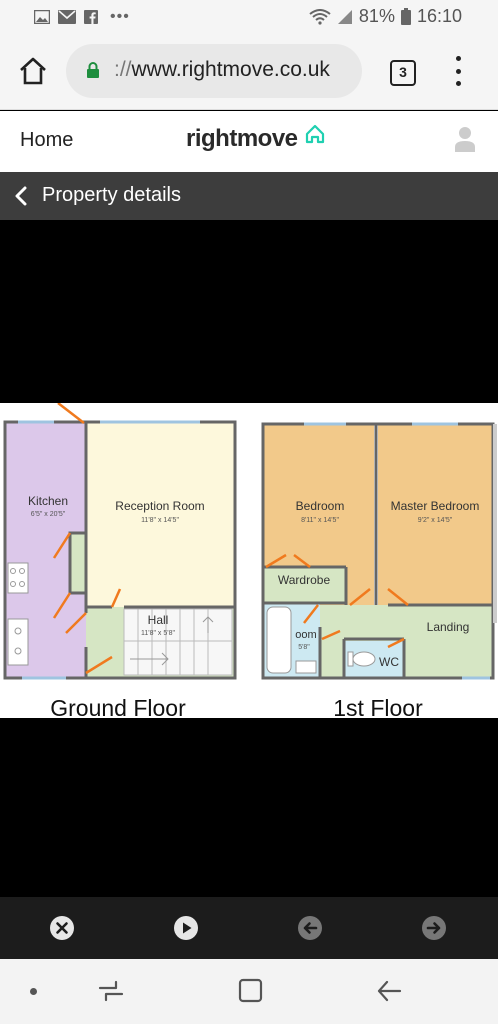  What do you see at coordinates (178, 642) in the screenshot?
I see `staircase` at bounding box center [178, 642].